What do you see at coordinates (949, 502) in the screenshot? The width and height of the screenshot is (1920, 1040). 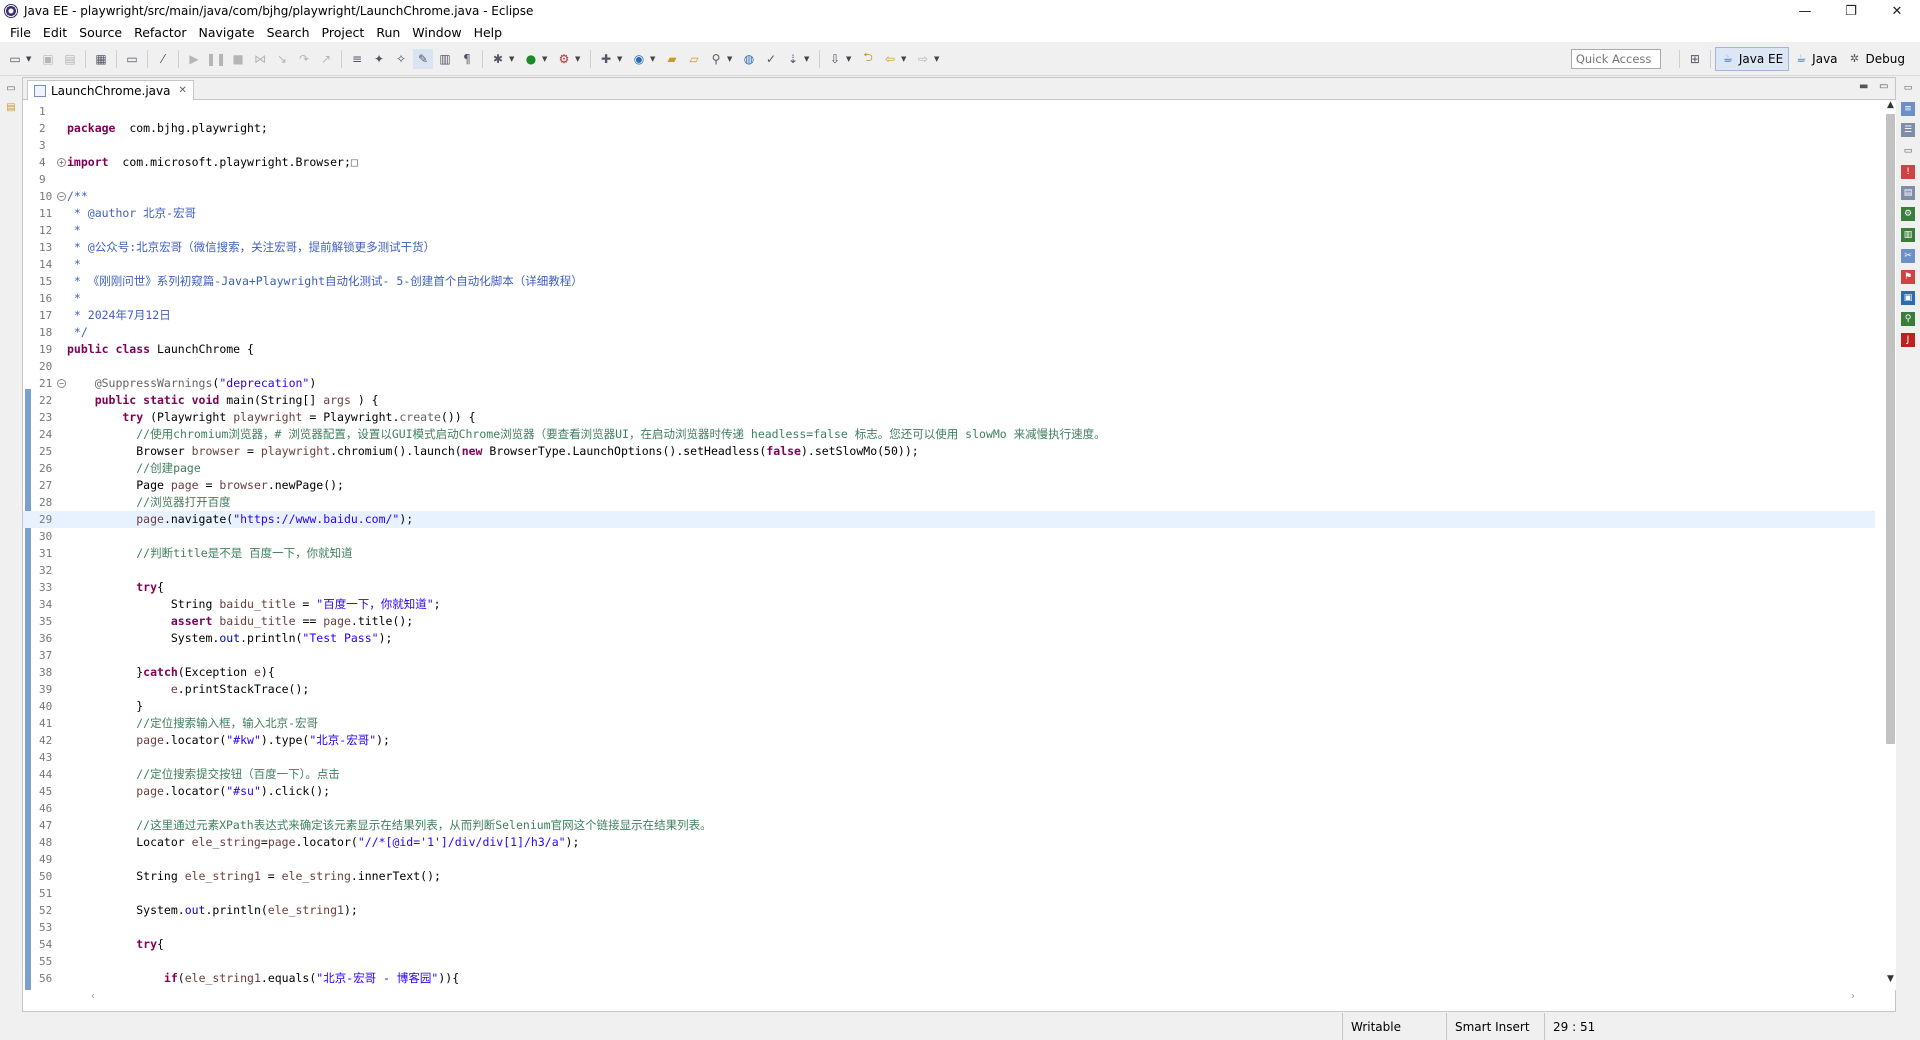 I see `code-line: 28 //浏览器打开百度` at bounding box center [949, 502].